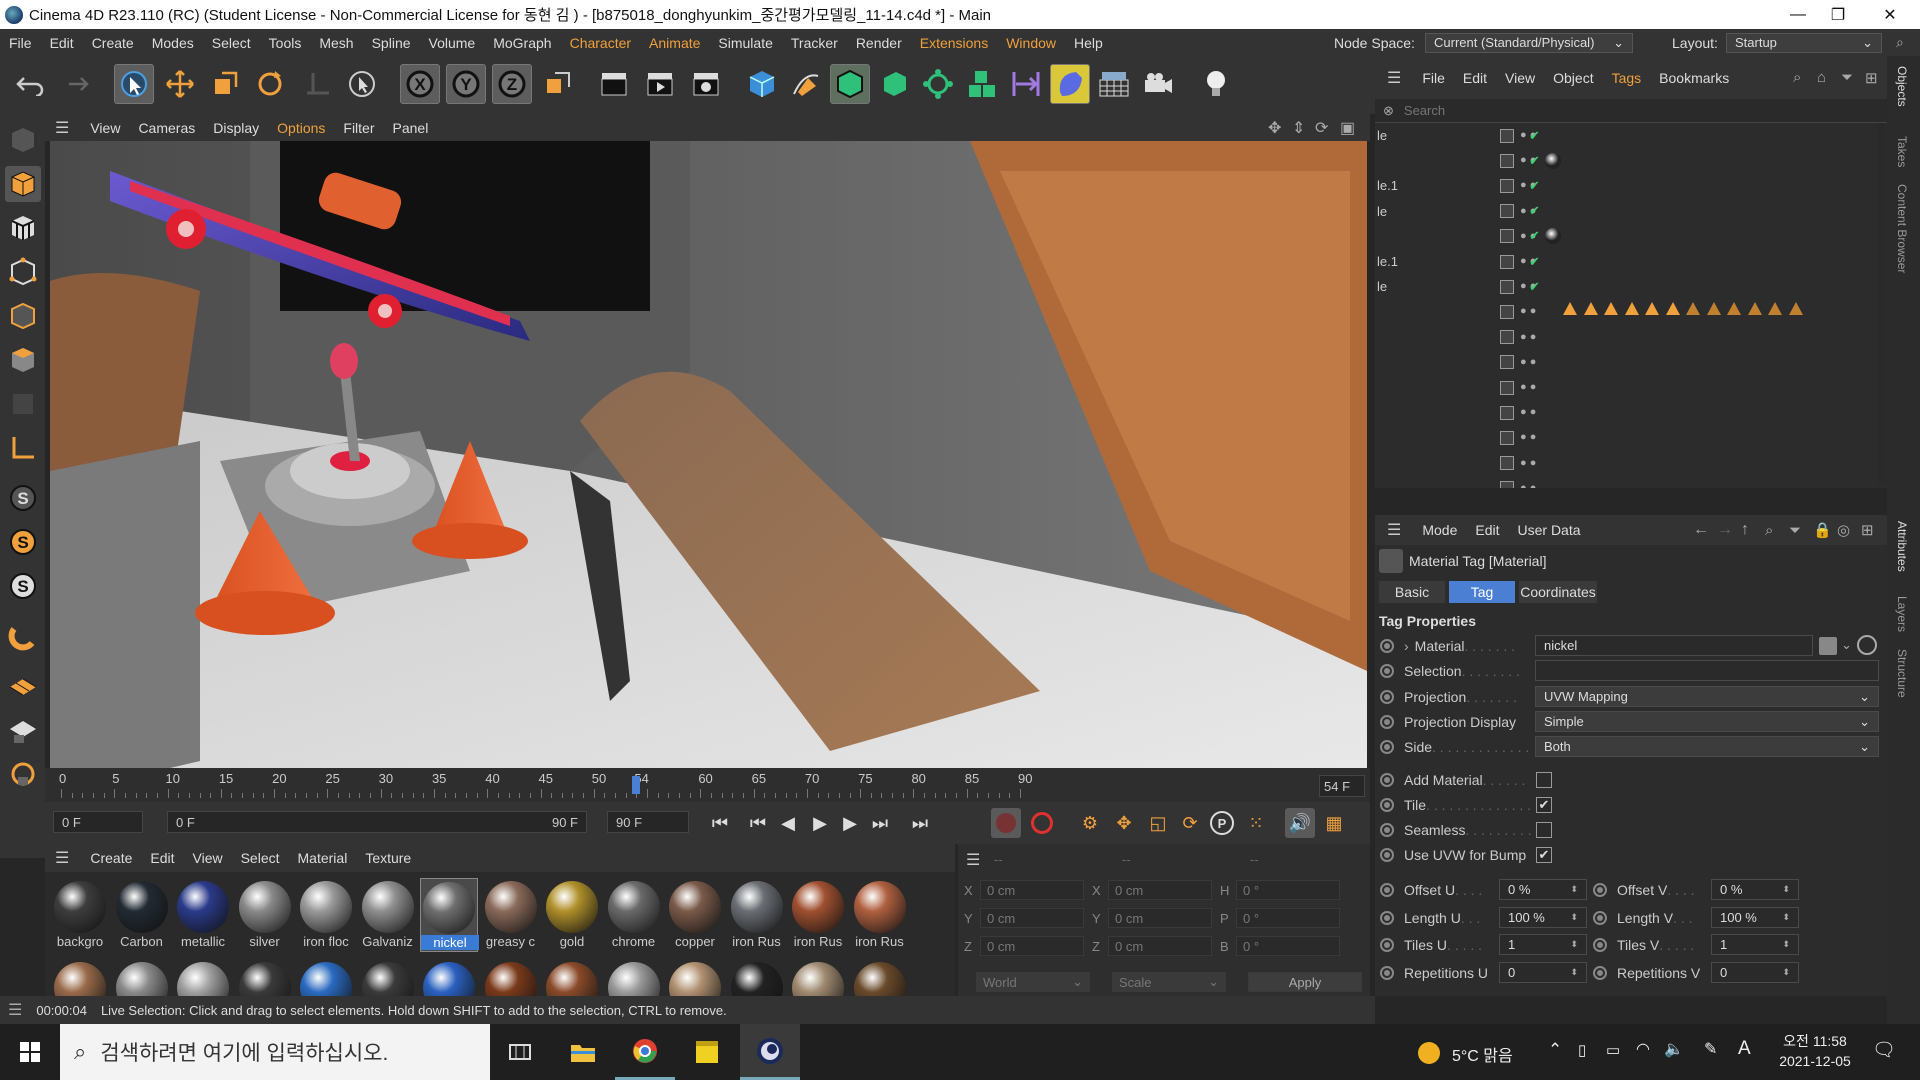  I want to click on add-material-checkbox, so click(1544, 780).